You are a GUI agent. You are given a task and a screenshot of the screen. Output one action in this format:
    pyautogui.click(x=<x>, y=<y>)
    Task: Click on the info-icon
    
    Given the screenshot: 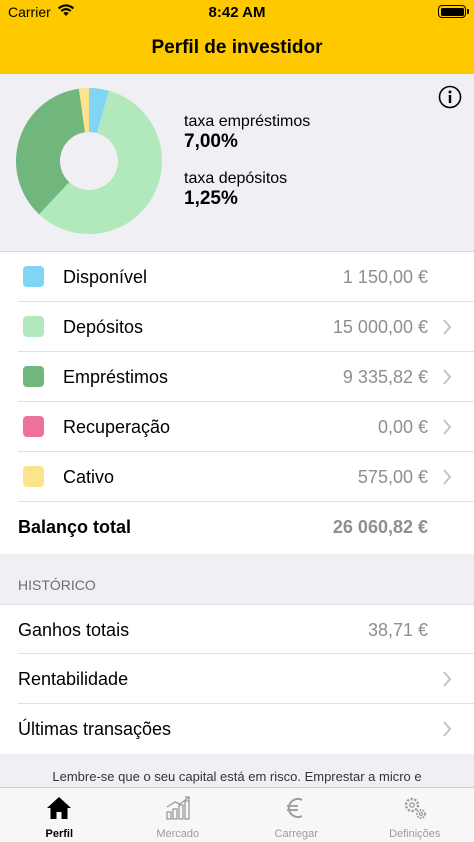 What is the action you would take?
    pyautogui.click(x=450, y=97)
    